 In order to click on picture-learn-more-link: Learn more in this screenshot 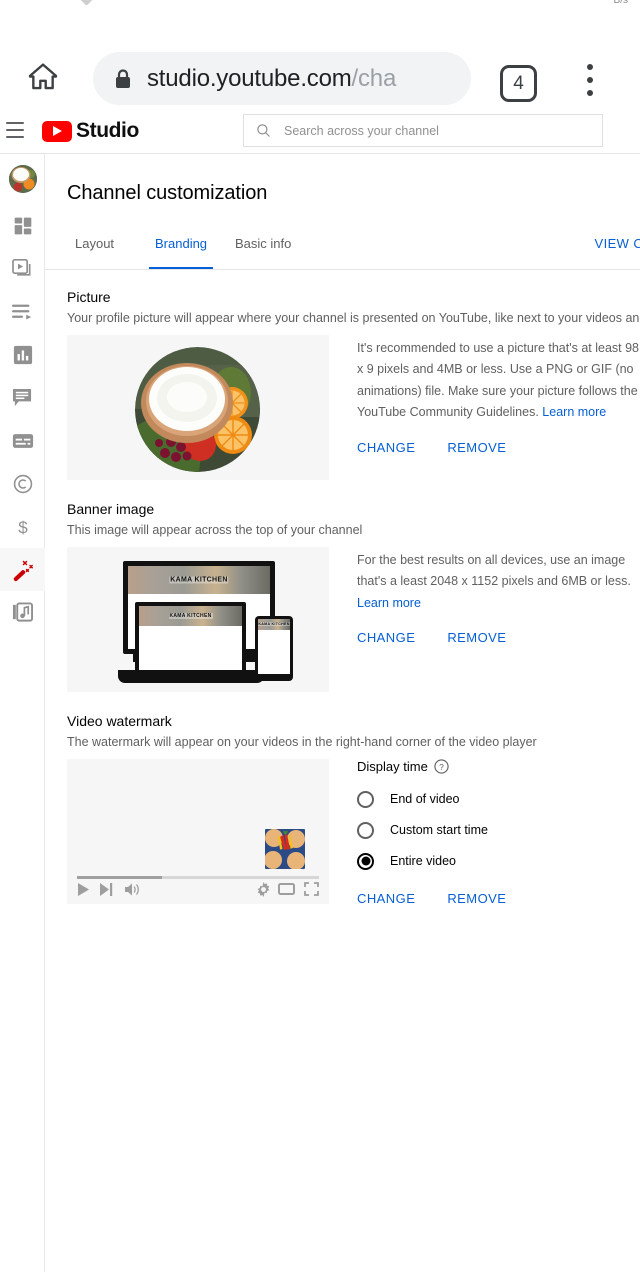, I will do `click(574, 412)`.